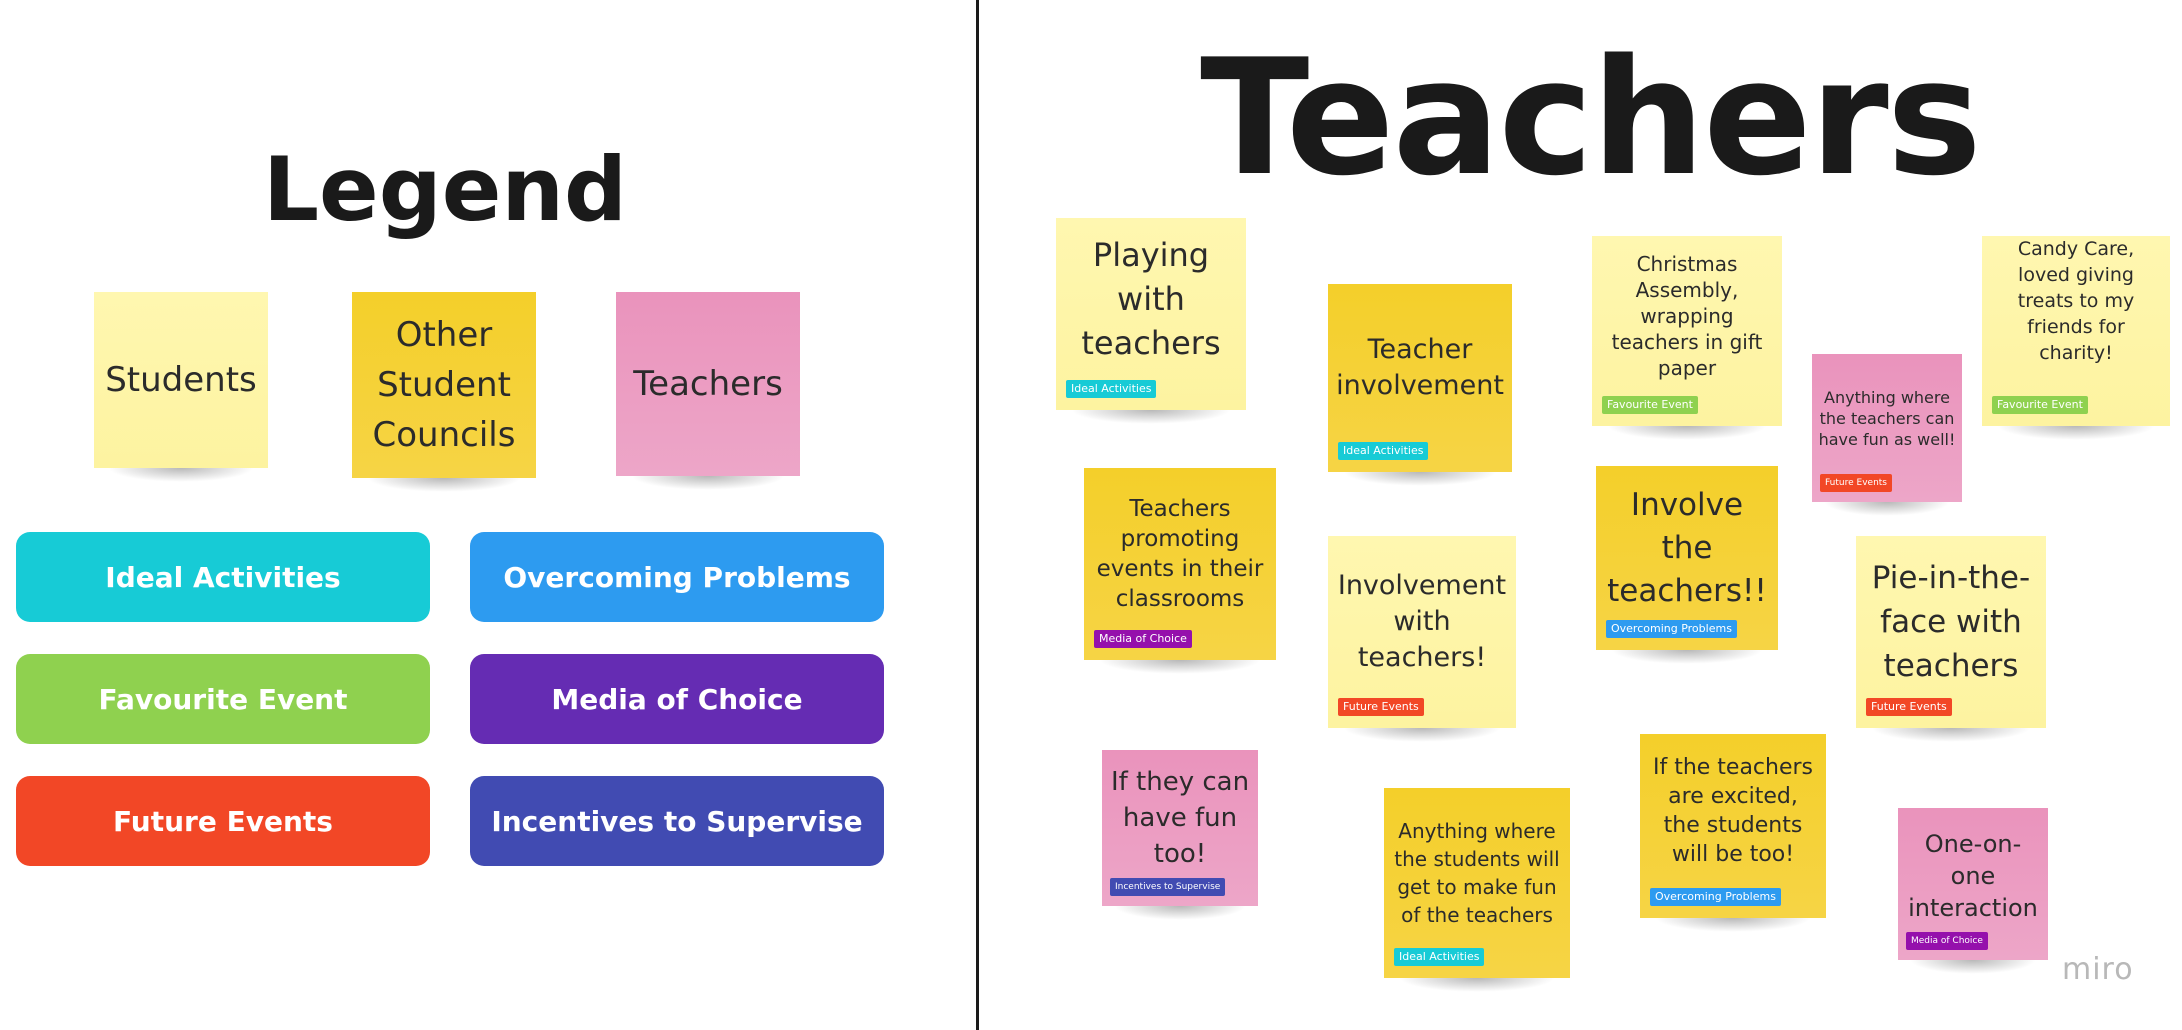 This screenshot has width=2182, height=1030. I want to click on category-label: Incentives to Supervise, so click(677, 821).